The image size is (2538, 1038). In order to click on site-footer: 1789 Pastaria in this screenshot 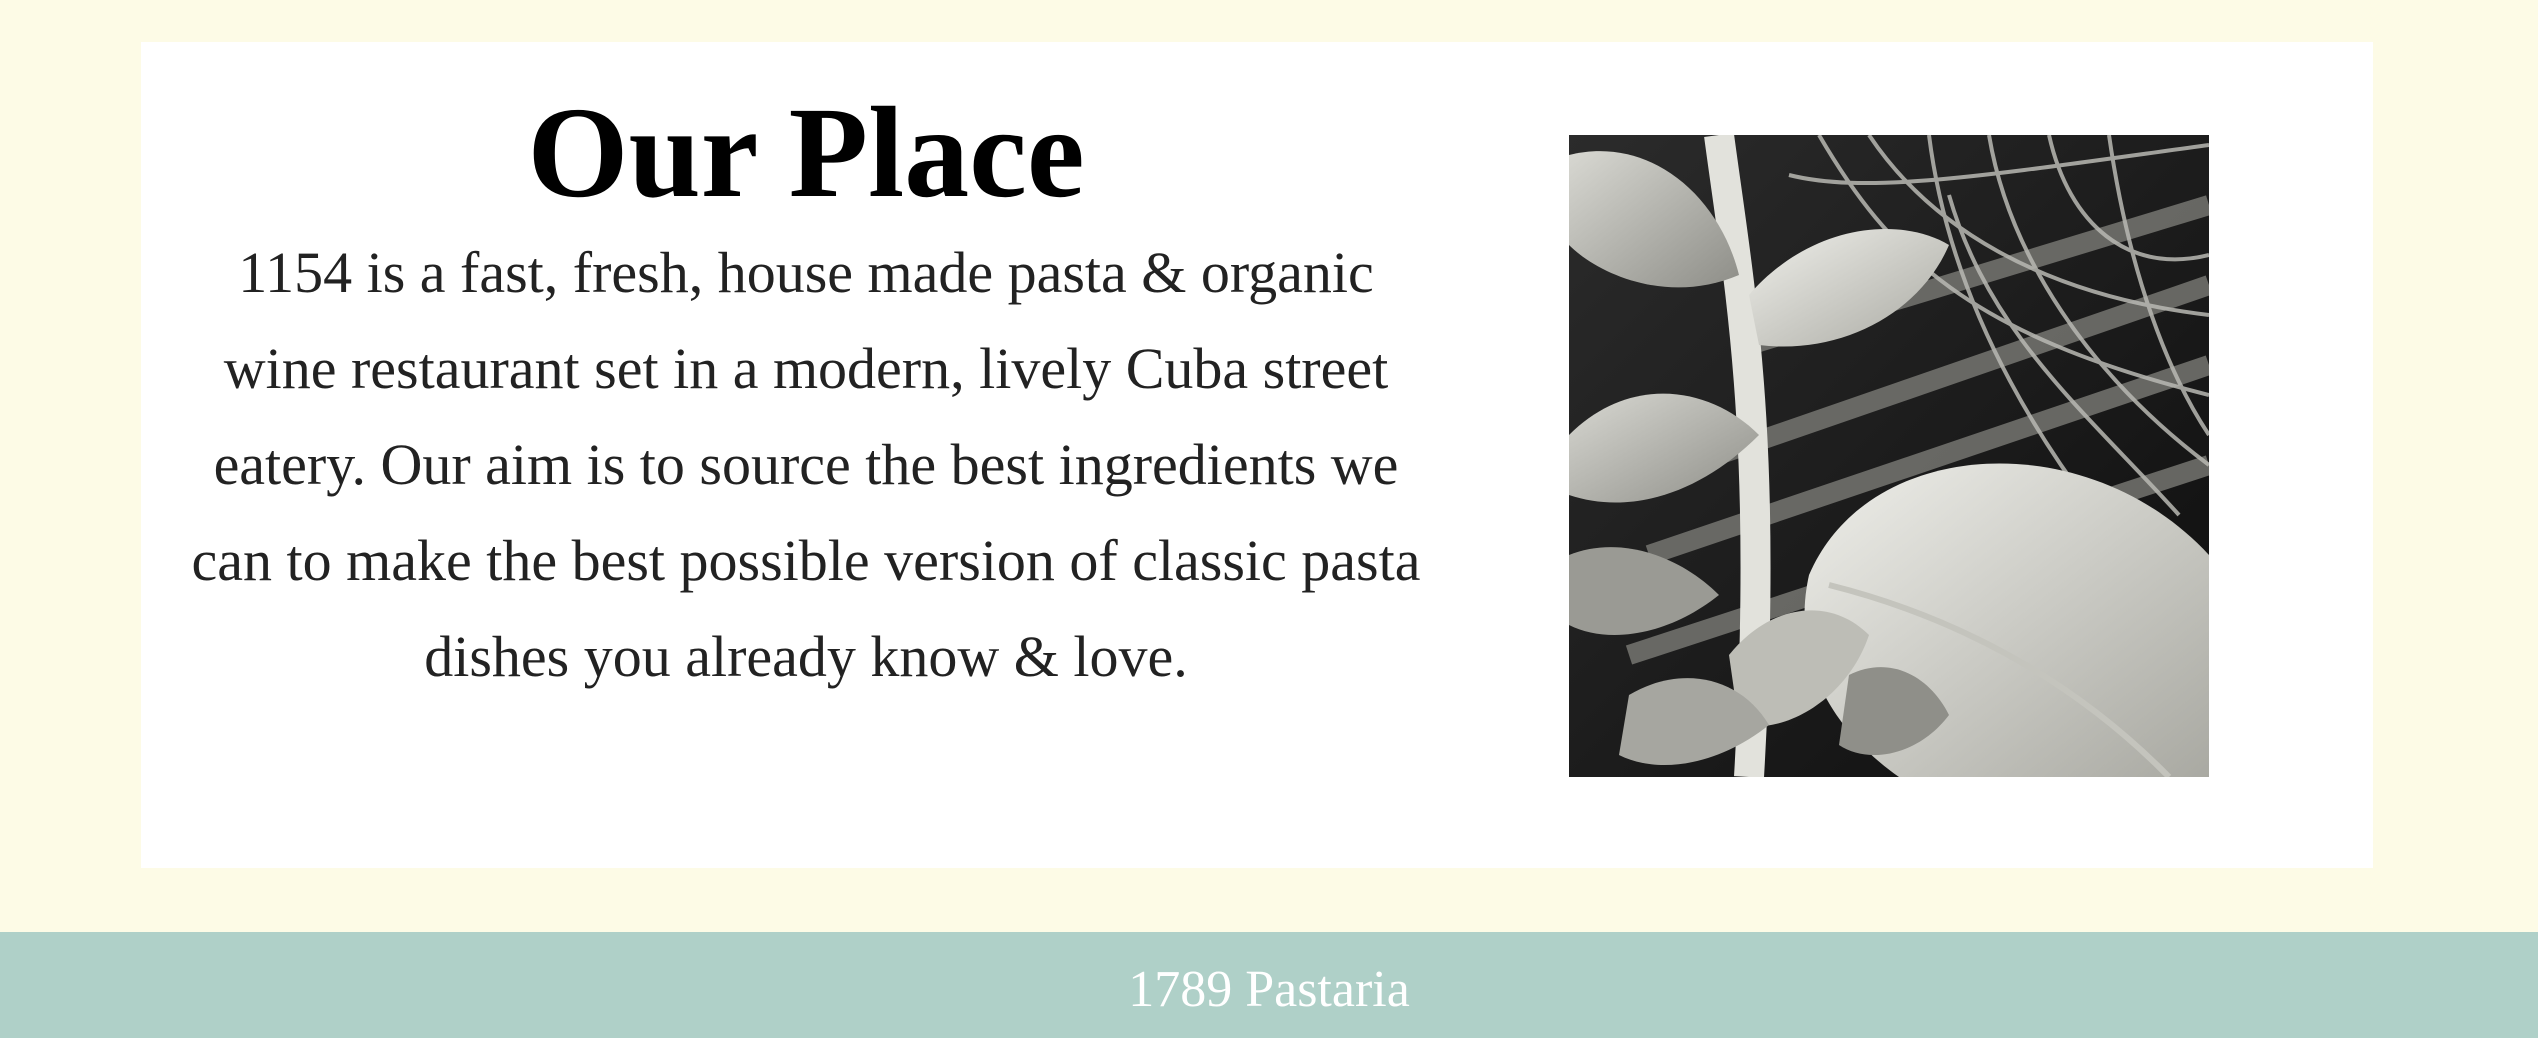, I will do `click(1269, 985)`.